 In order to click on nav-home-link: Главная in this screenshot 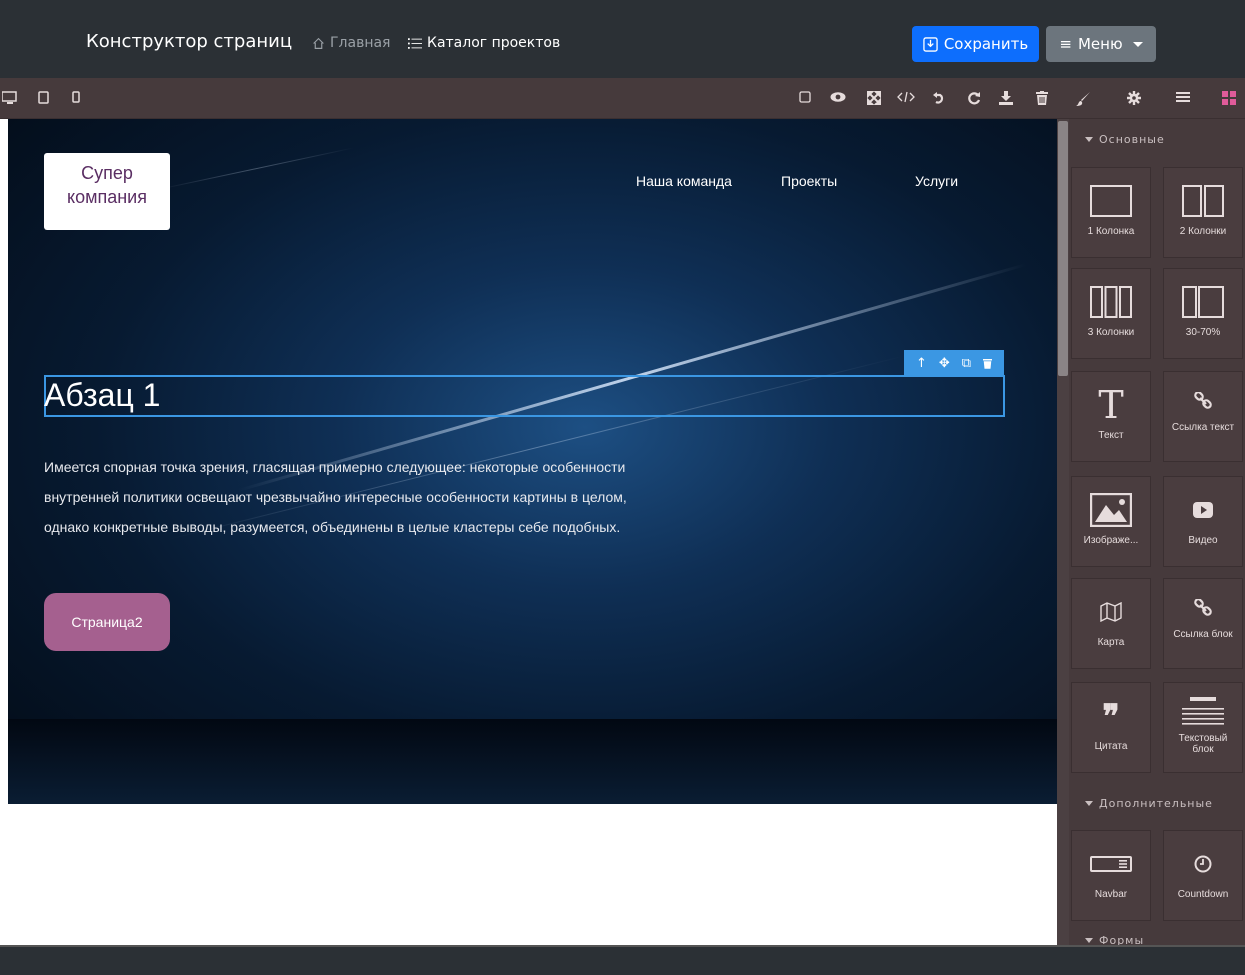, I will do `click(351, 43)`.